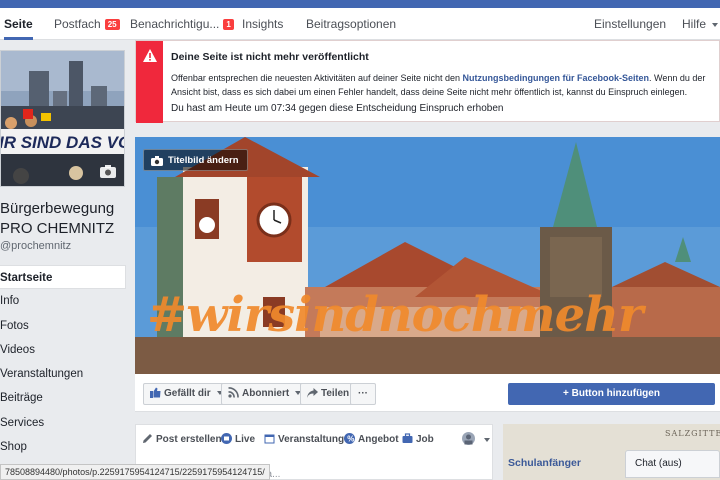 The height and width of the screenshot is (480, 720). Describe the element at coordinates (311, 439) in the screenshot. I see `tab-label: Veranstaltung` at that location.